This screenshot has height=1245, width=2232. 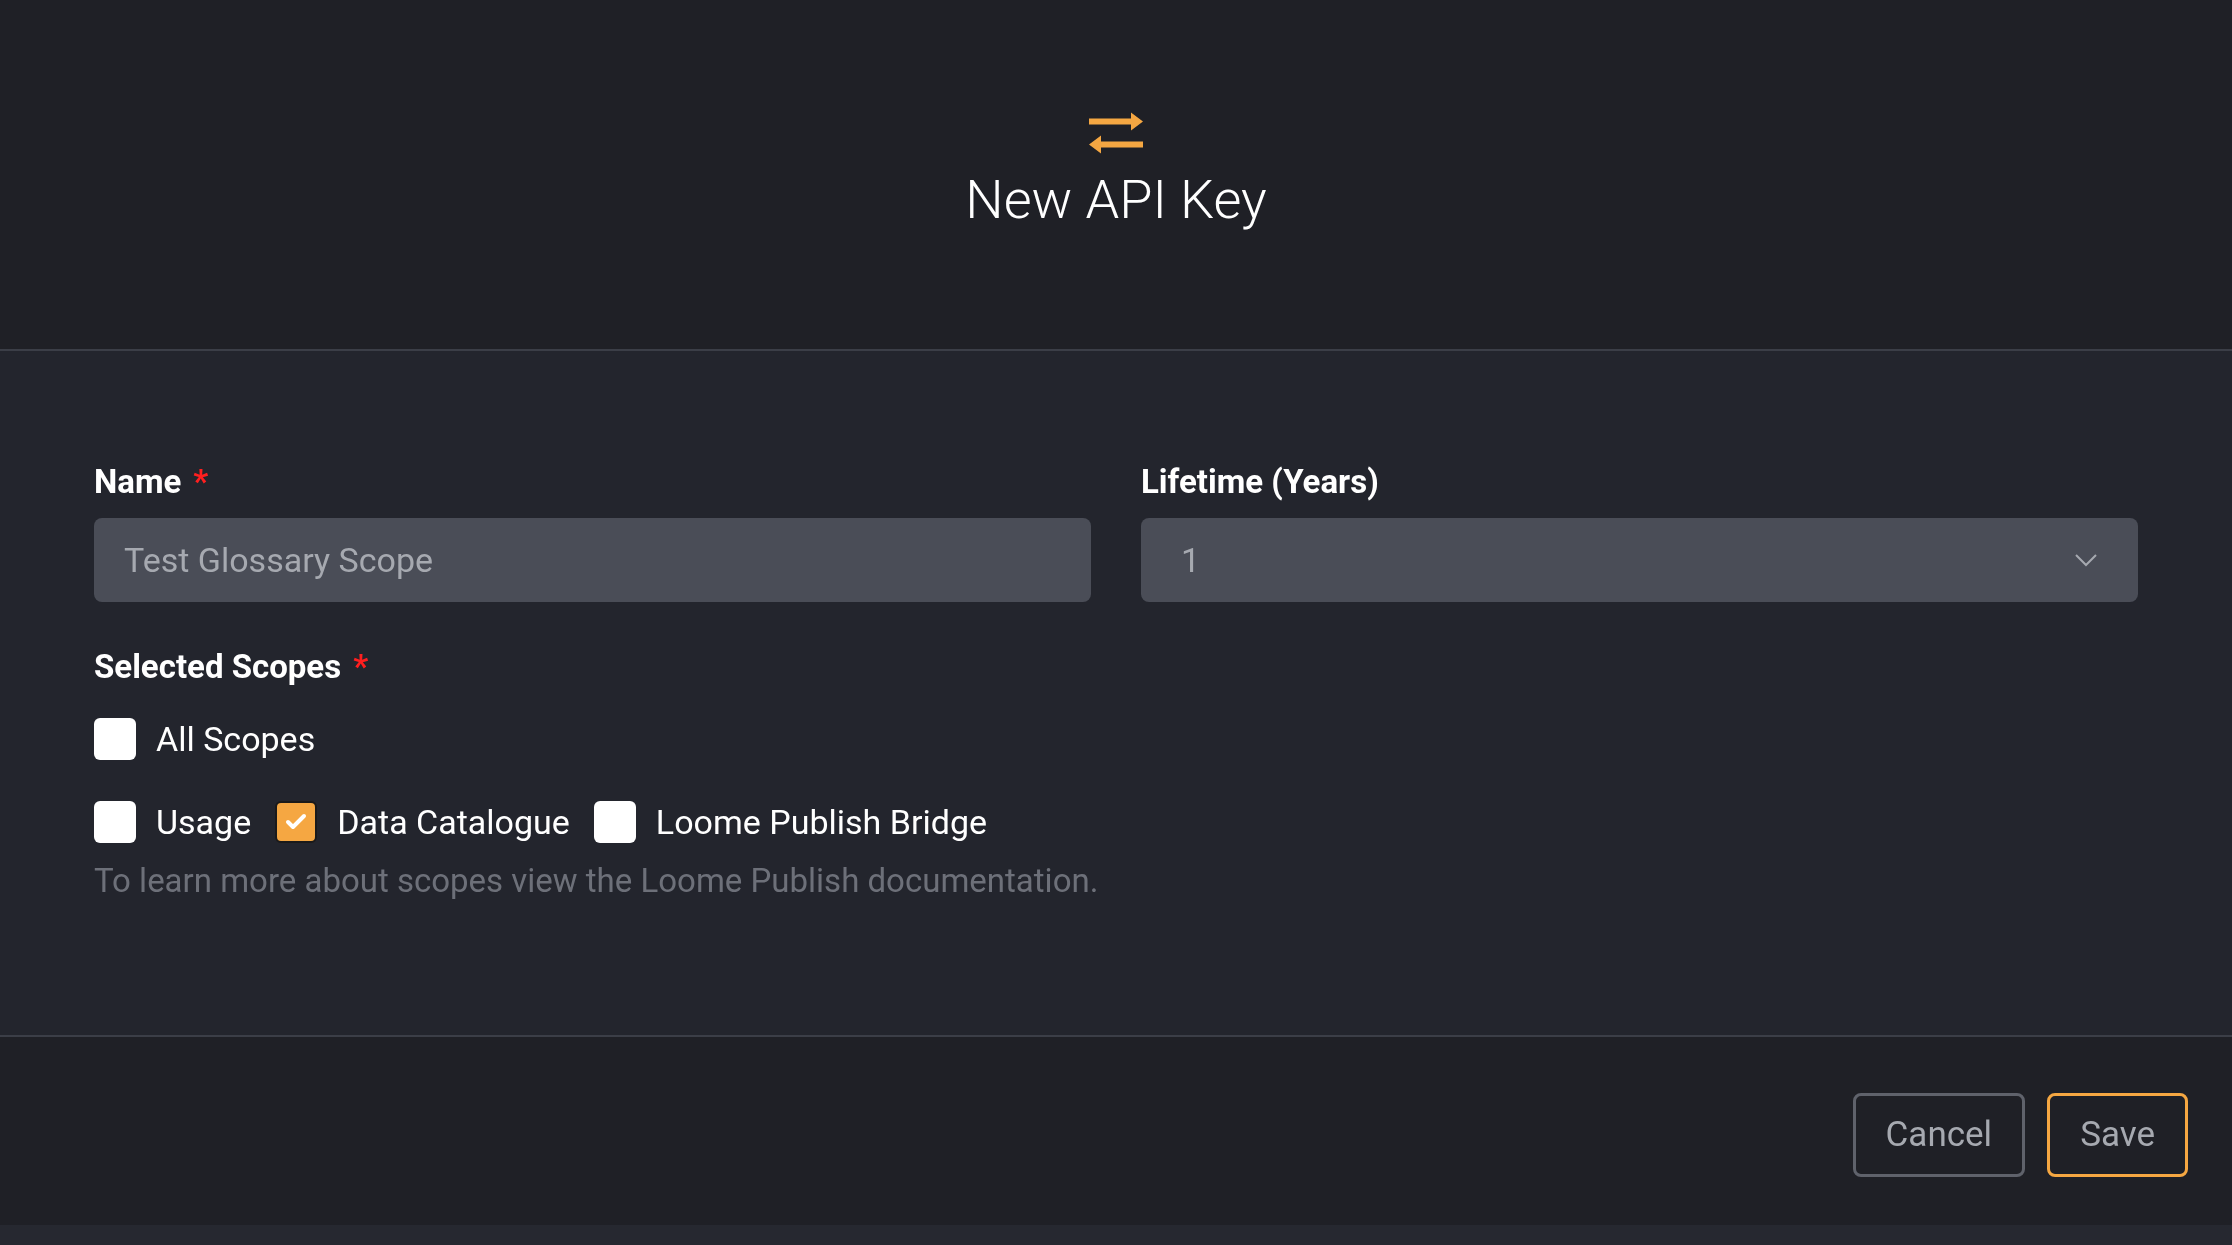 I want to click on name-input: Test Glossary Scope, so click(x=592, y=560).